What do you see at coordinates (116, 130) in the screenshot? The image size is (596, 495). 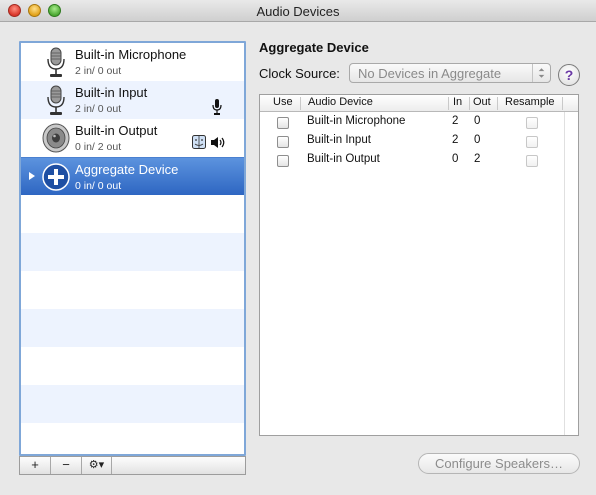 I see `device-name: Built-in Output` at bounding box center [116, 130].